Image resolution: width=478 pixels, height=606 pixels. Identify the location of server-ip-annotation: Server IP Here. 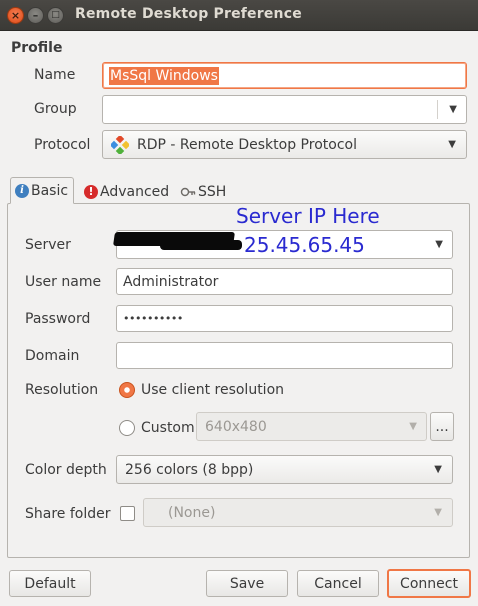
(308, 216).